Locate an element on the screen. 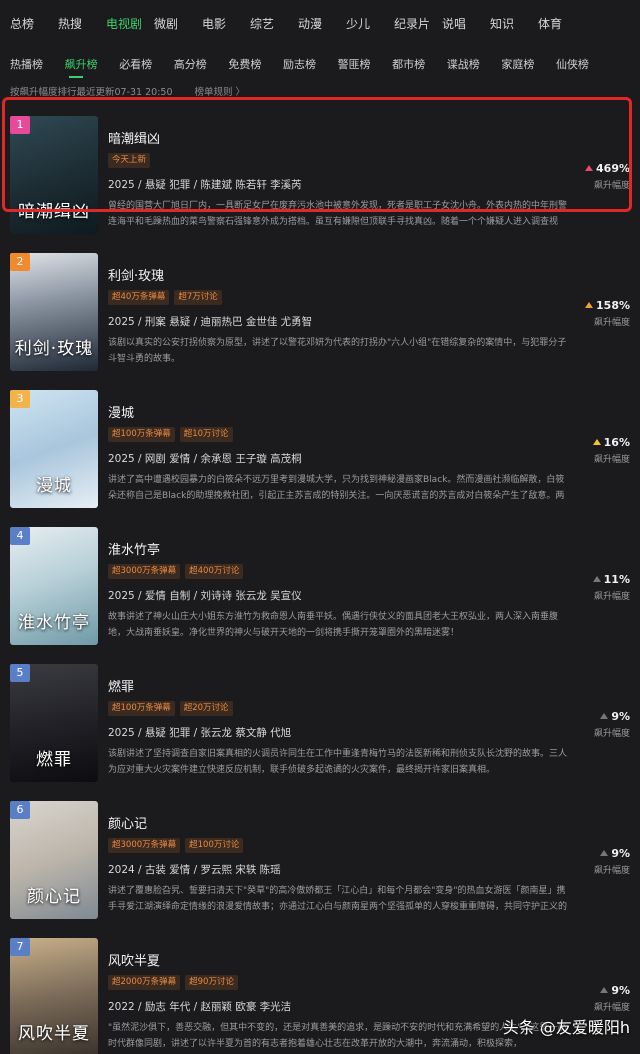 The width and height of the screenshot is (640, 1054). item-tags: 超100万条弹幕 超10万讨论 is located at coordinates (338, 434).